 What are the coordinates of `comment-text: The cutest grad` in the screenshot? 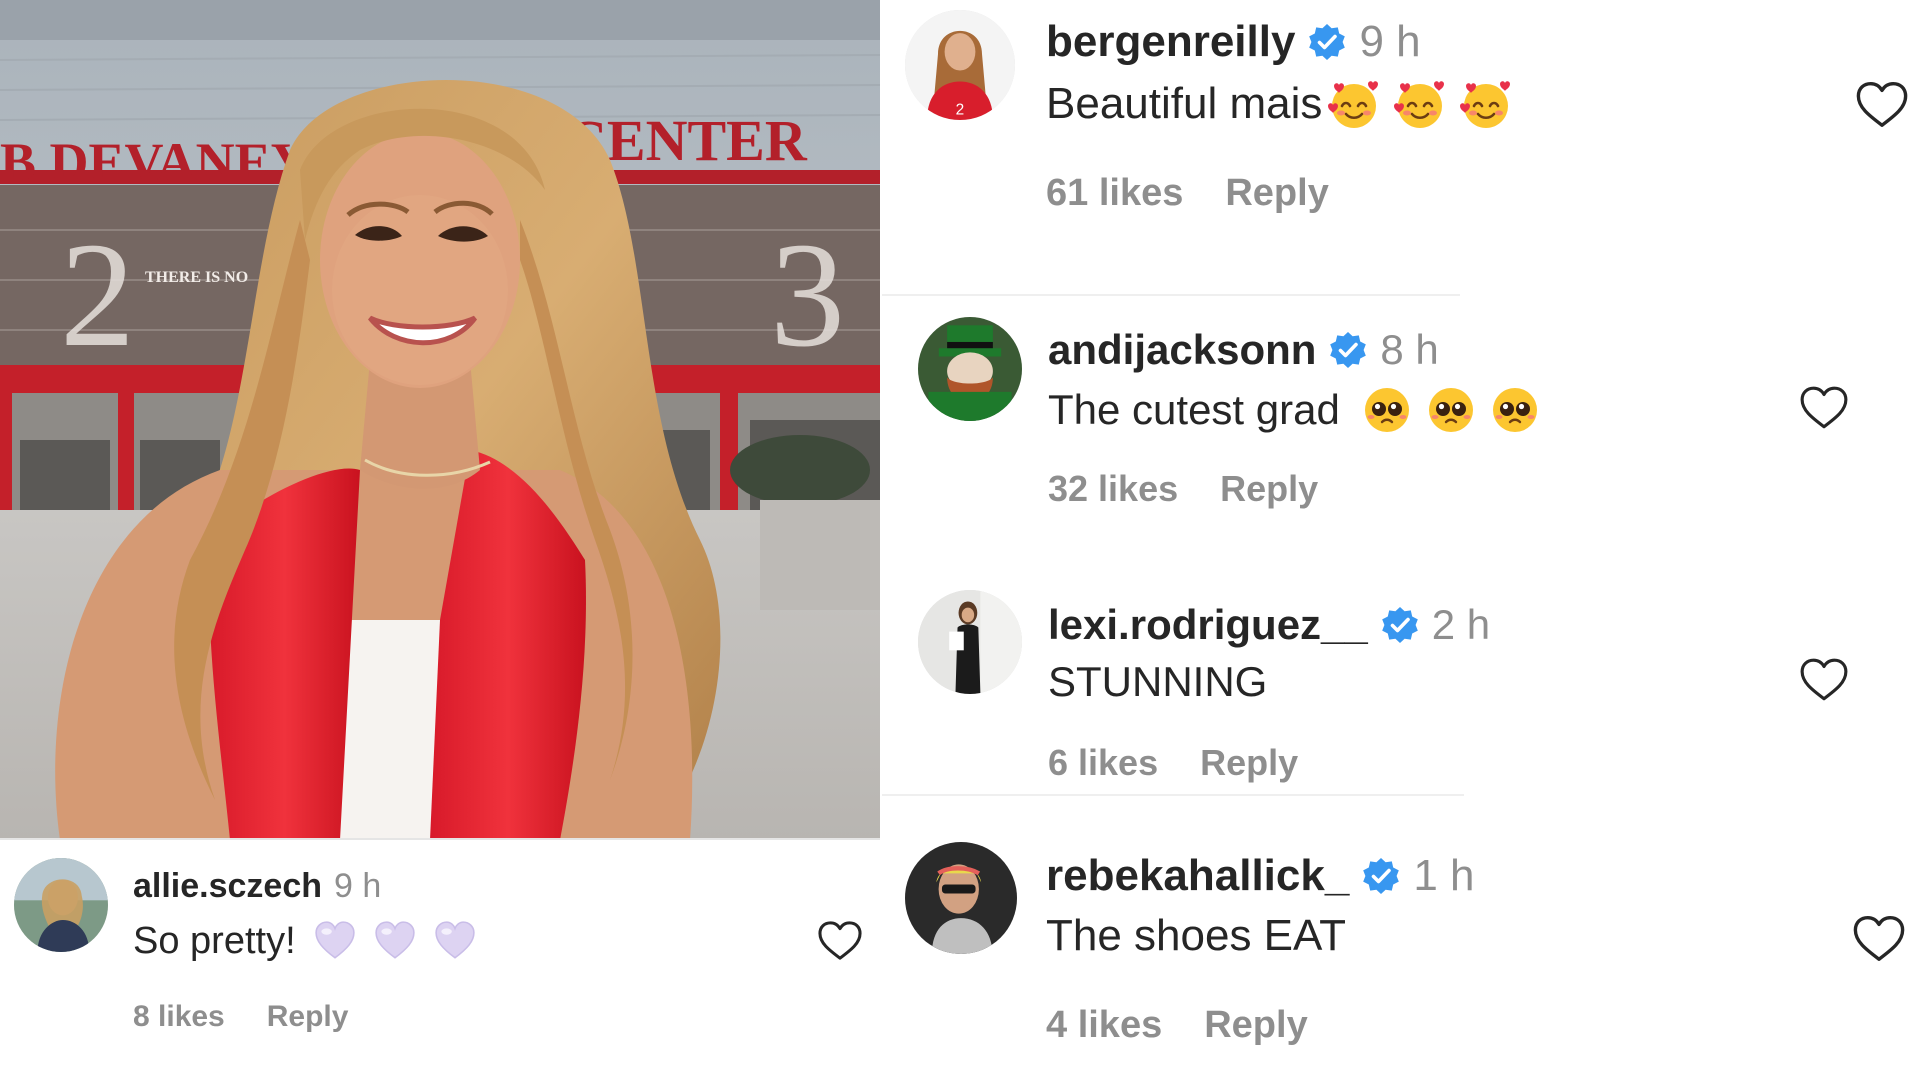 It's located at (1194, 409).